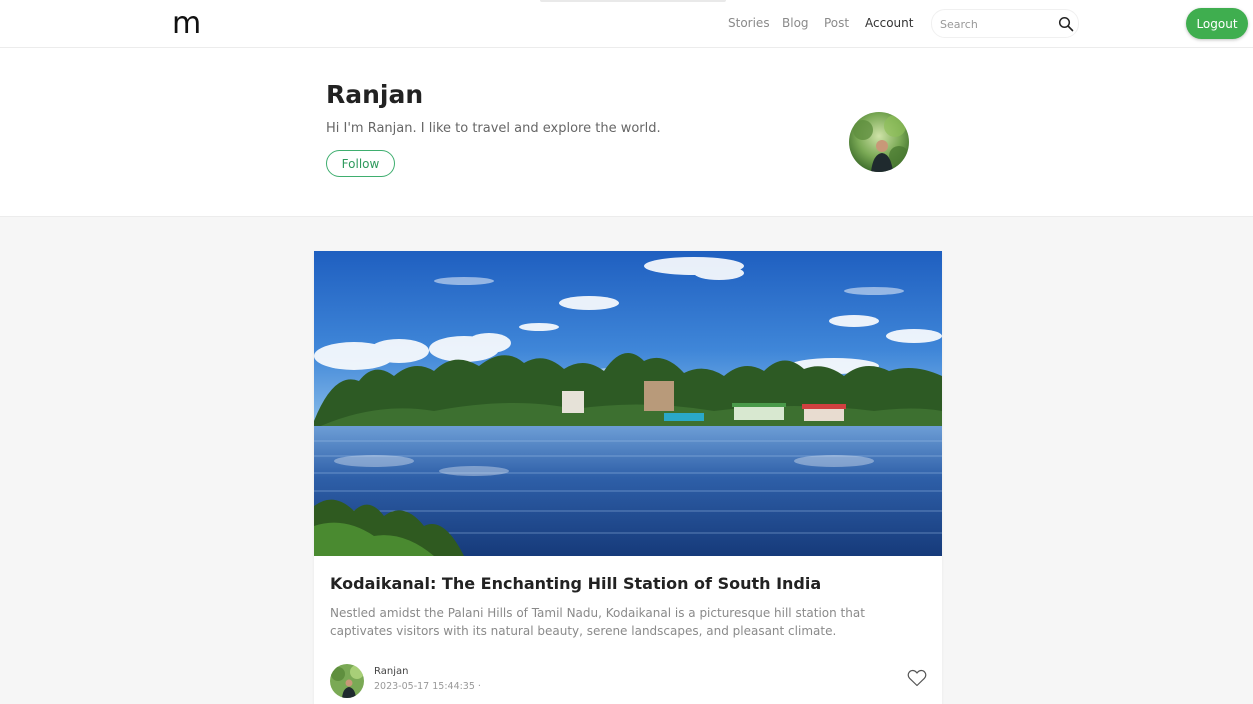  I want to click on logout-button: Logout, so click(1217, 23).